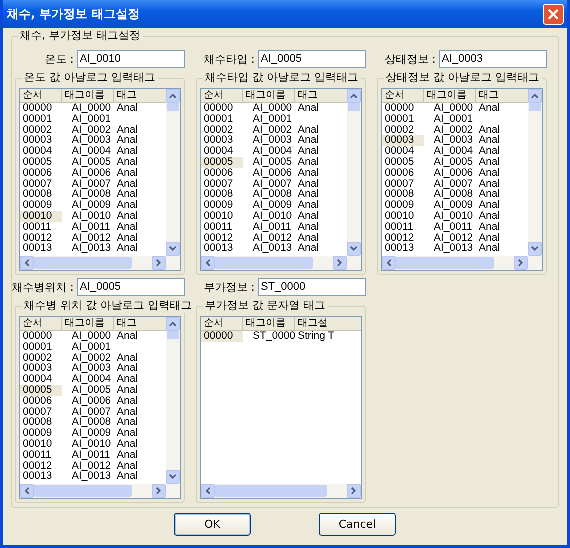 Image resolution: width=570 pixels, height=548 pixels. Describe the element at coordinates (212, 524) in the screenshot. I see `dialog-button: OK` at that location.